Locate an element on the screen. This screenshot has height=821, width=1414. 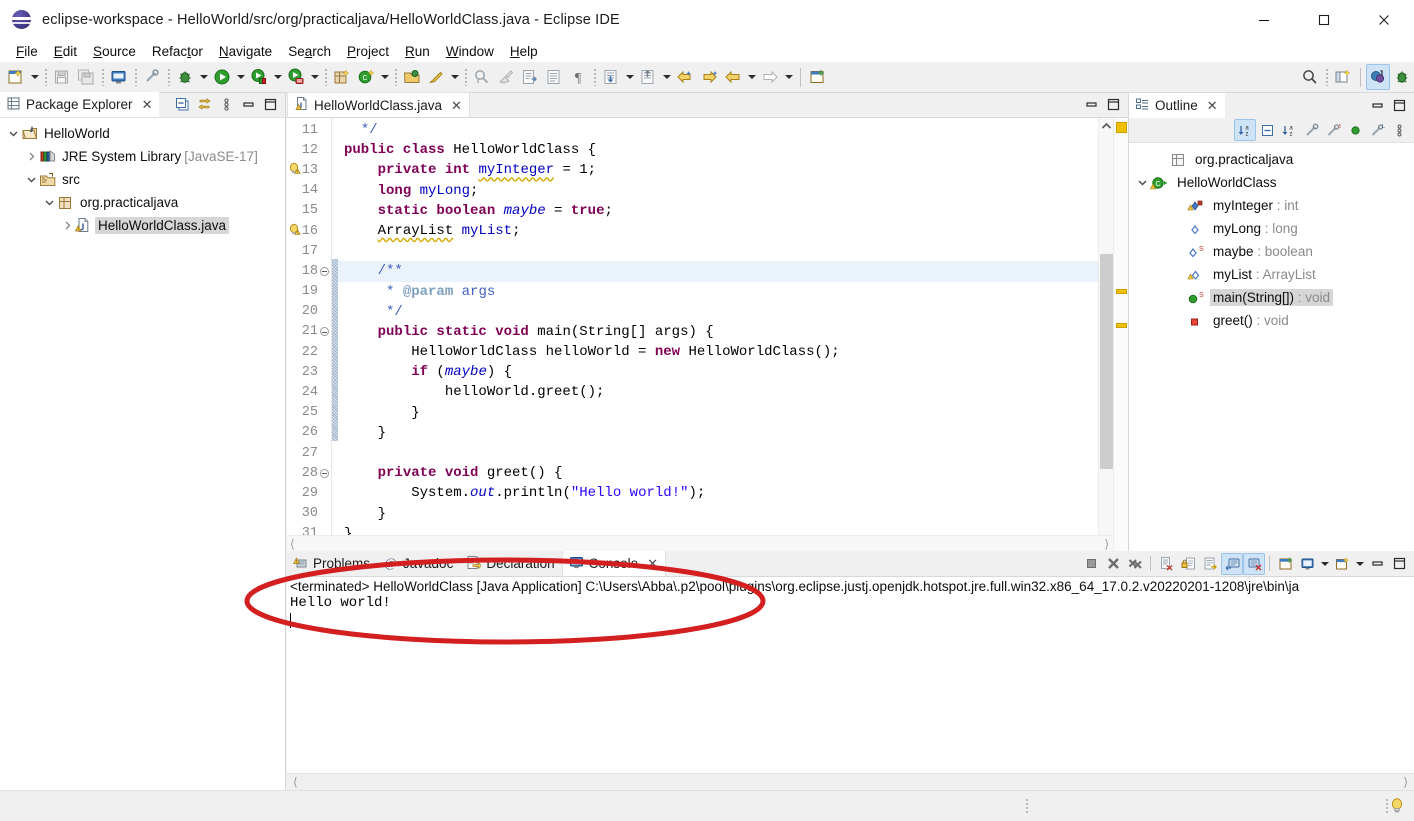
menu-item-refactor: Refactor is located at coordinates (177, 51).